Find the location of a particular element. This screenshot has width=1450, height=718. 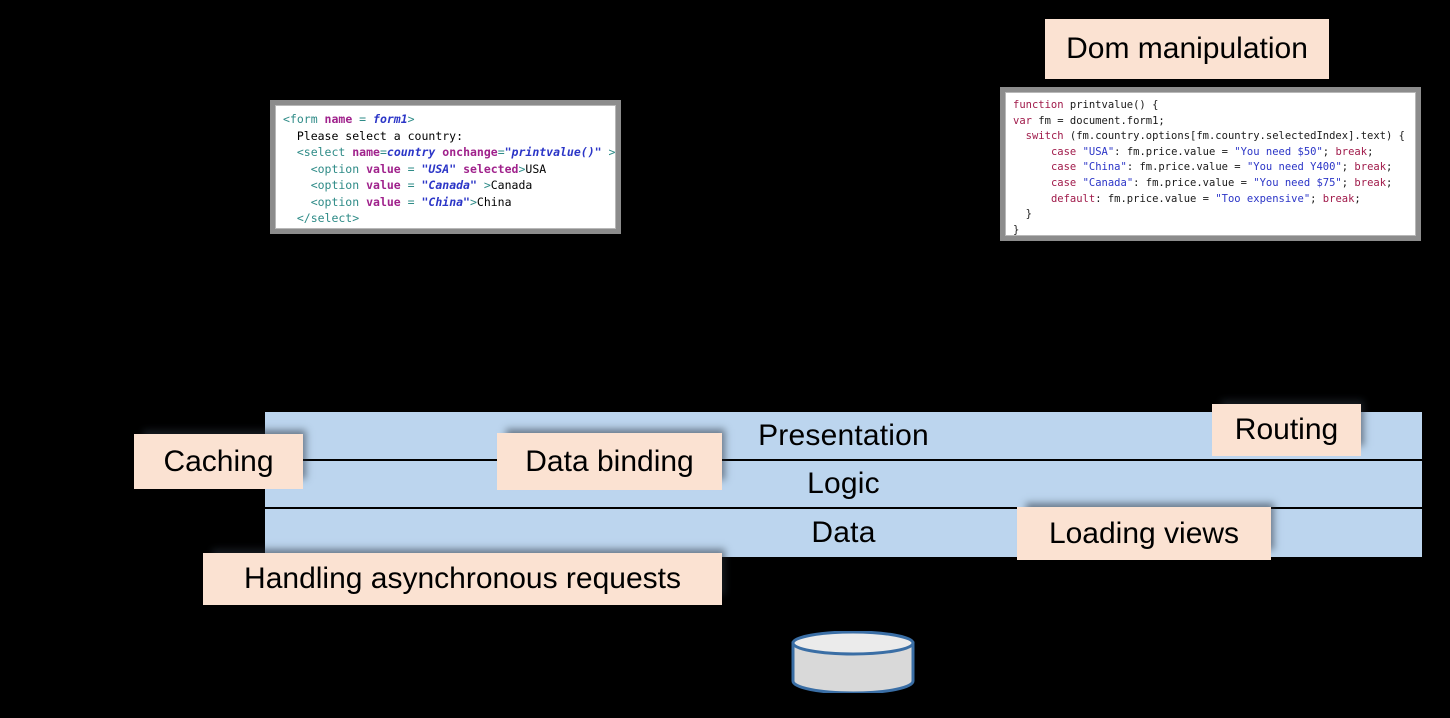

code-line: <option value = "Canada" >Canada is located at coordinates (445, 185).